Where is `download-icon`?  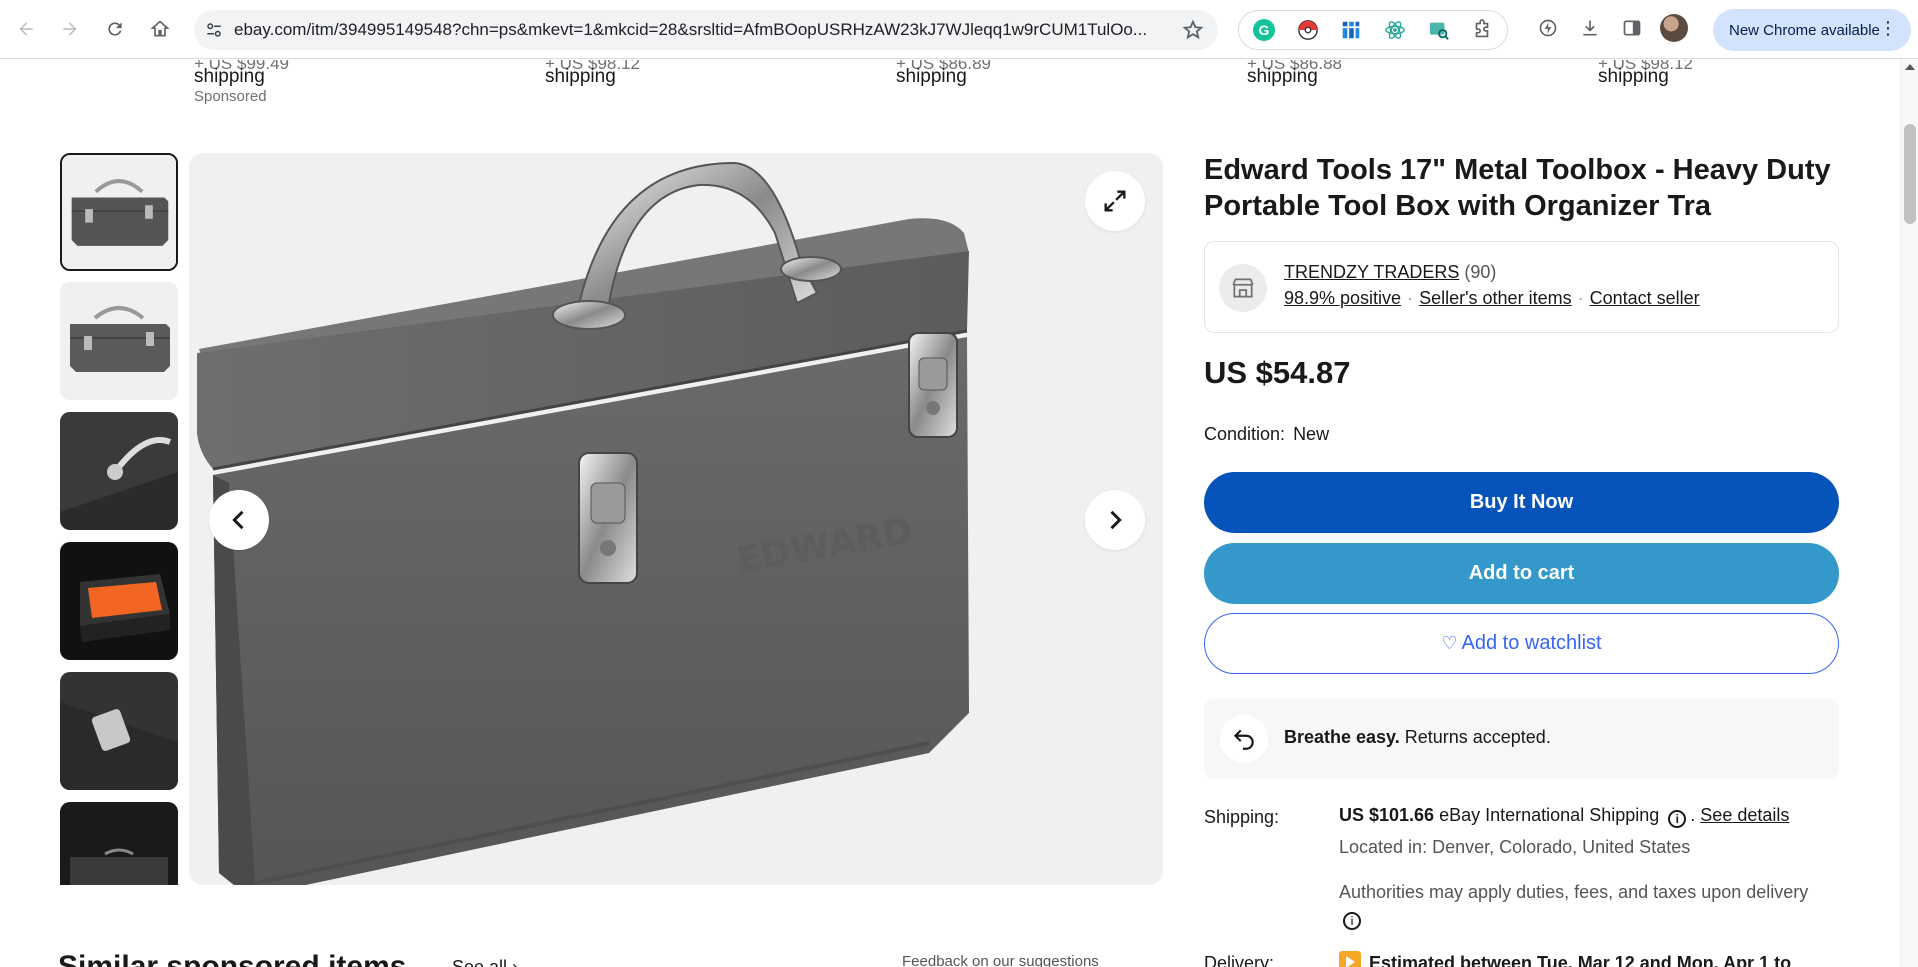 download-icon is located at coordinates (1590, 28).